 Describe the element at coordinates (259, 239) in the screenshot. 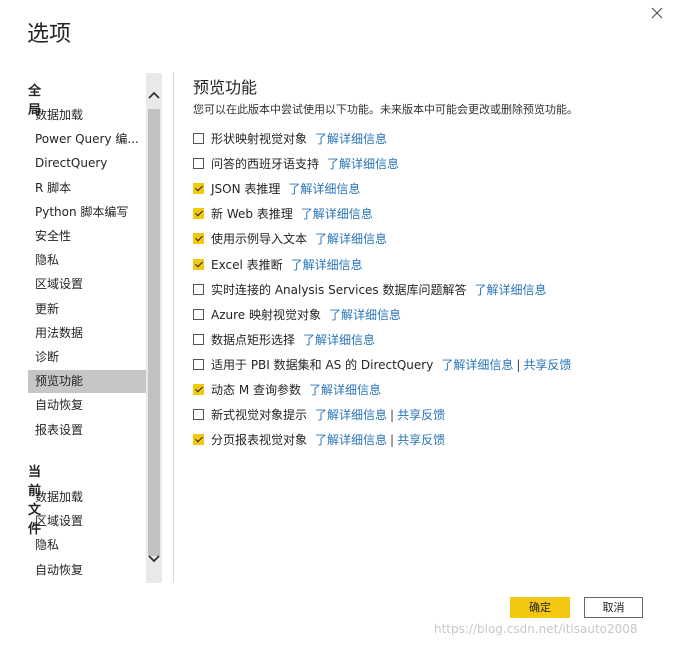

I see `feature-label: 使用示例导入文本` at that location.